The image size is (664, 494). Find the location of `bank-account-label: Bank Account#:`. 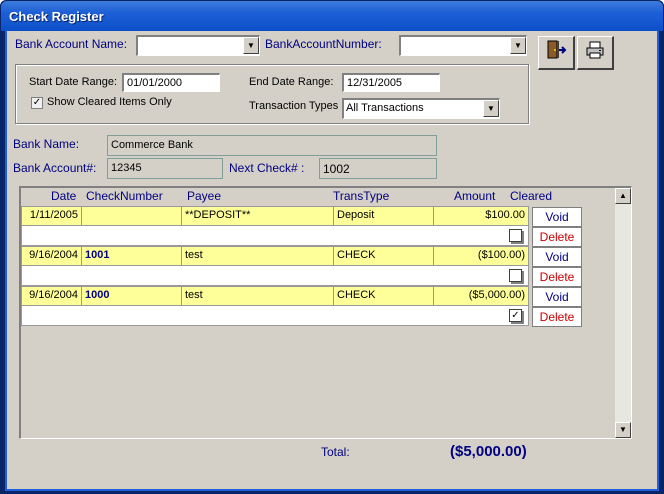

bank-account-label: Bank Account#: is located at coordinates (55, 168).